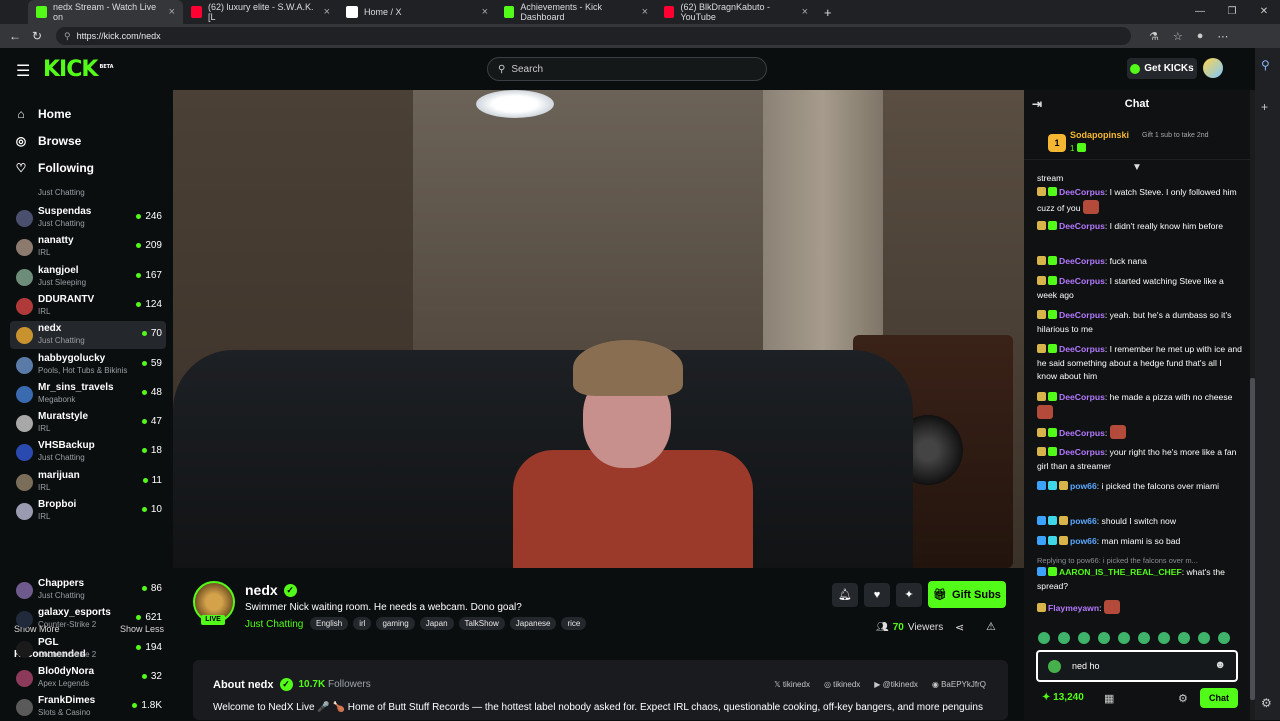  Describe the element at coordinates (93, 140) in the screenshot. I see `nav-browse: ◎ Browse` at that location.